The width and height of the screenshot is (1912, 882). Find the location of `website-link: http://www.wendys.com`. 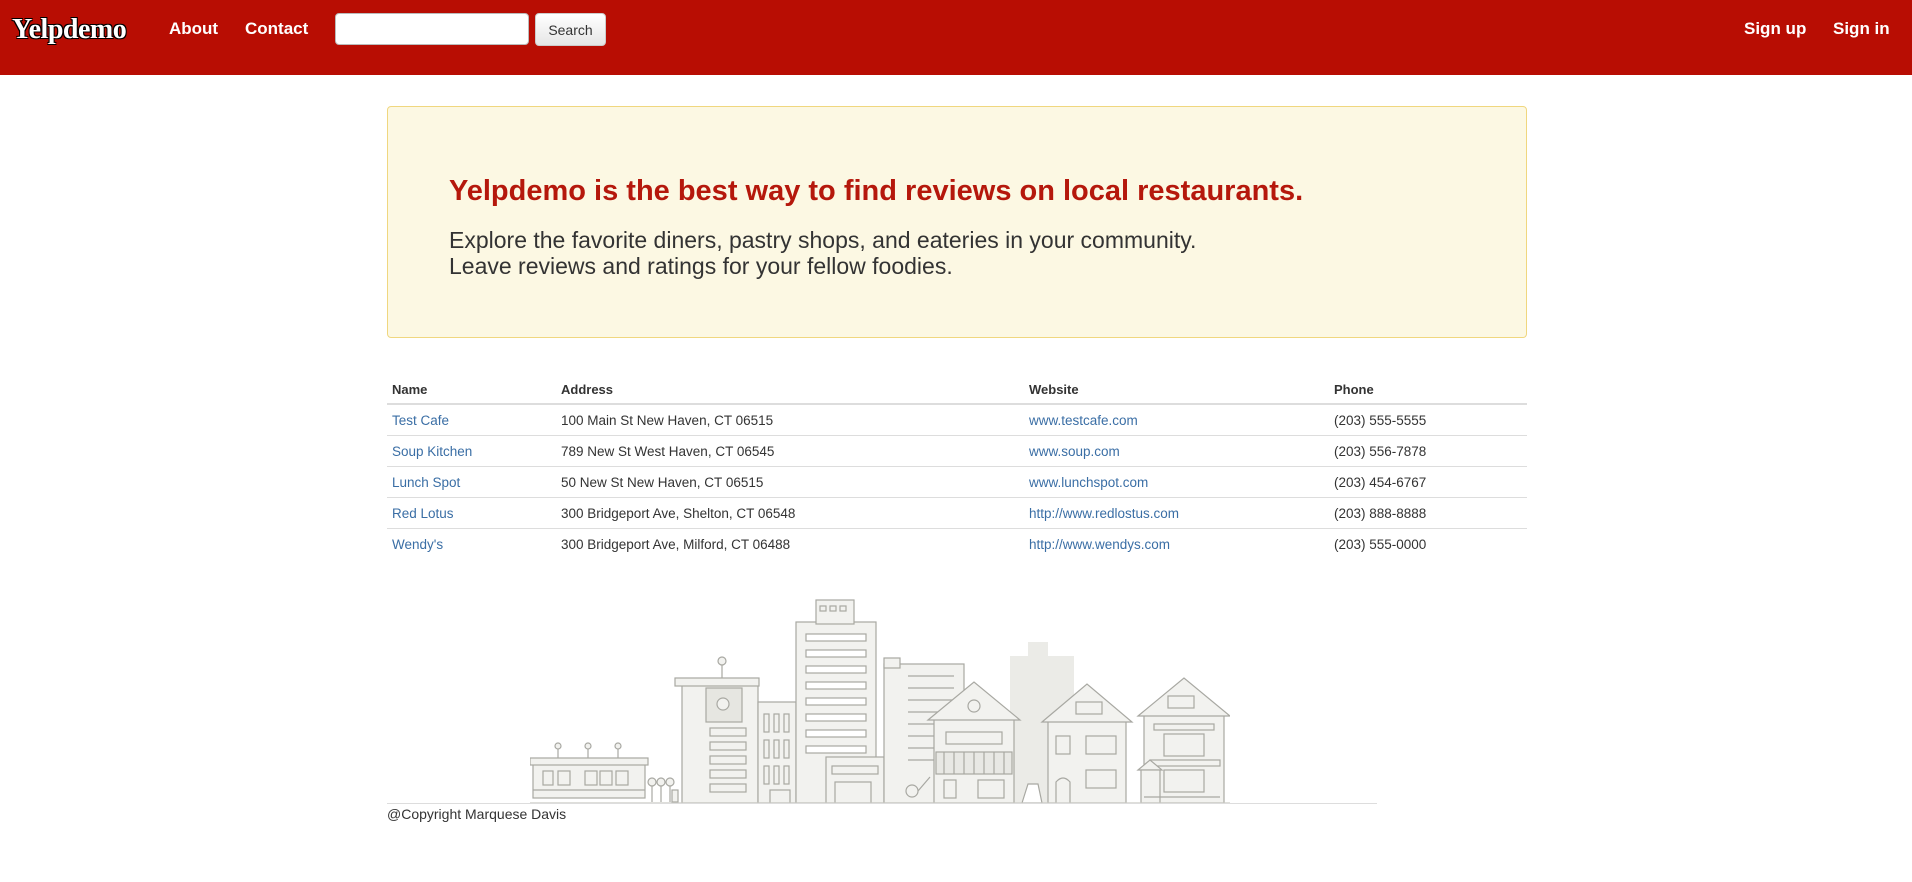

website-link: http://www.wendys.com is located at coordinates (1099, 544).